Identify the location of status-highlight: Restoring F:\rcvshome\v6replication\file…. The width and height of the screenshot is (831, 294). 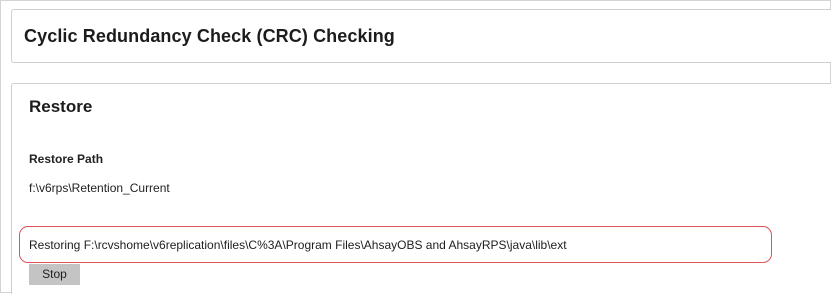
(395, 244).